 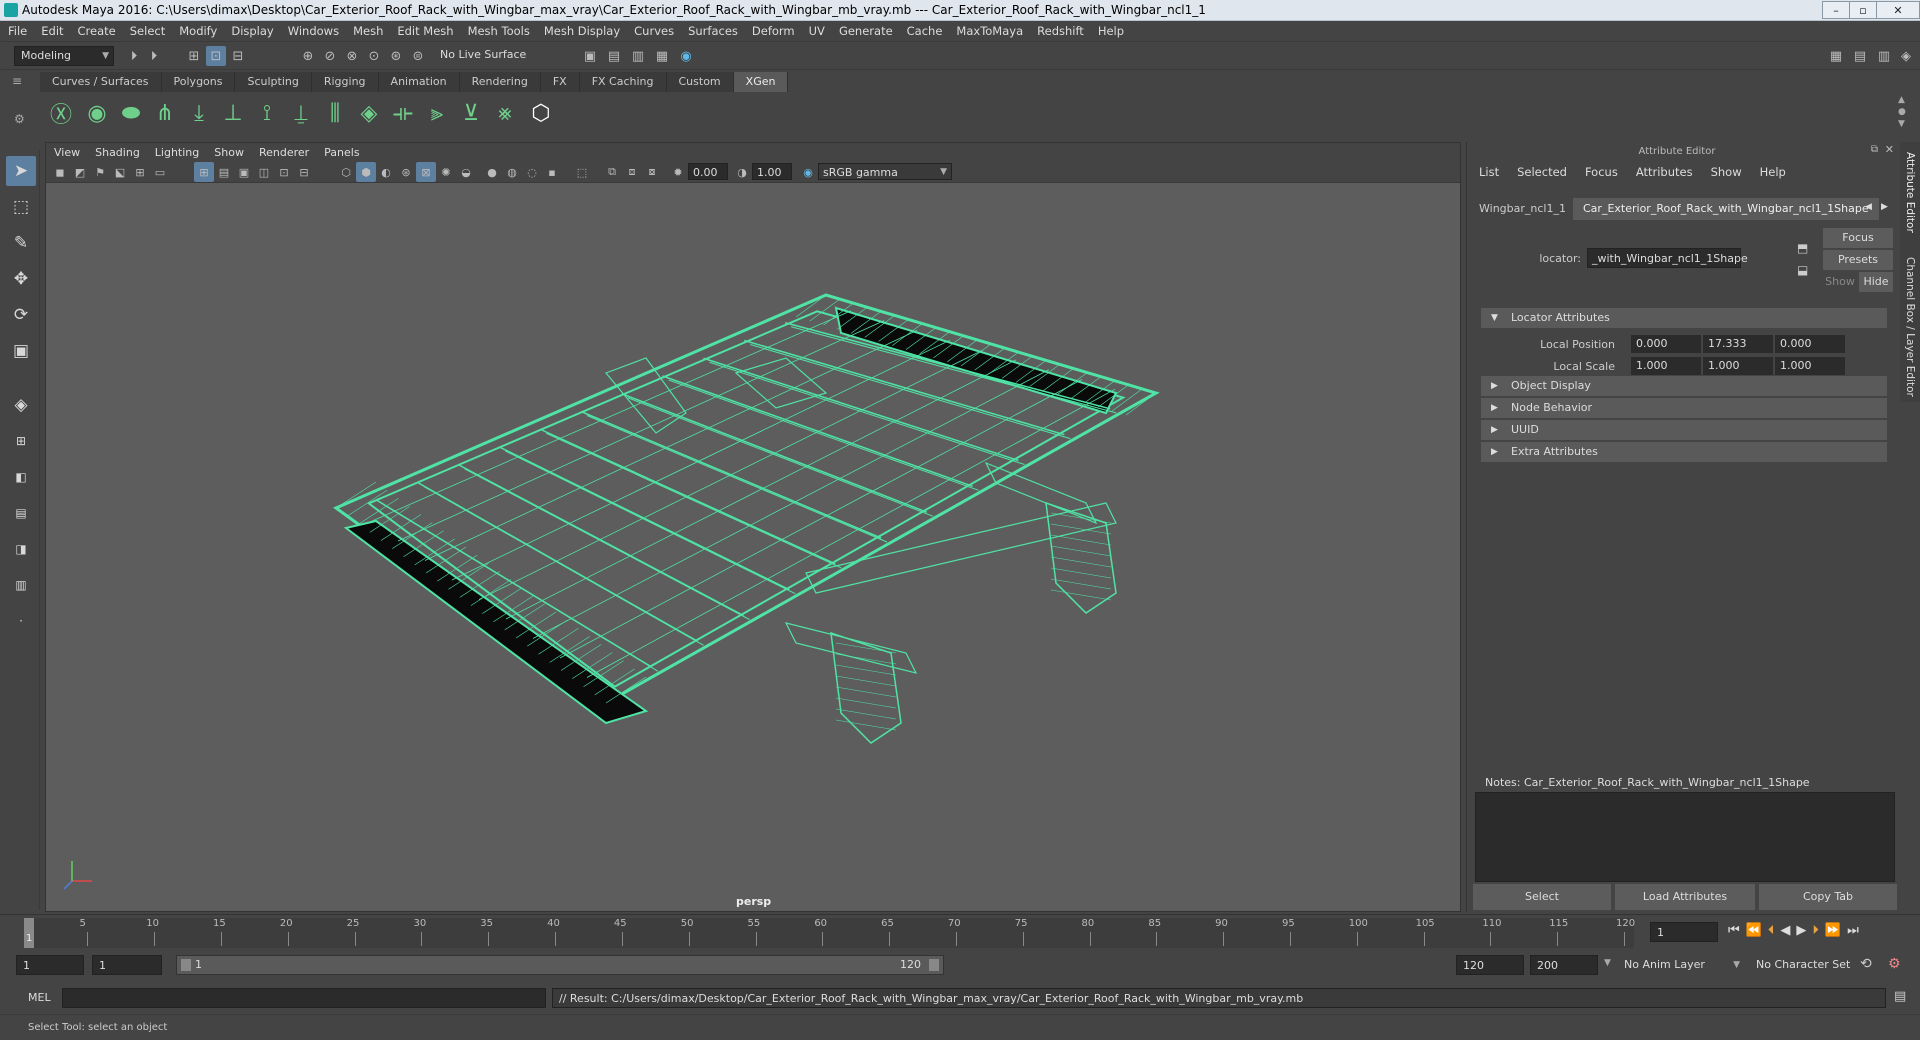 I want to click on menu-generate: Generate, so click(x=866, y=31).